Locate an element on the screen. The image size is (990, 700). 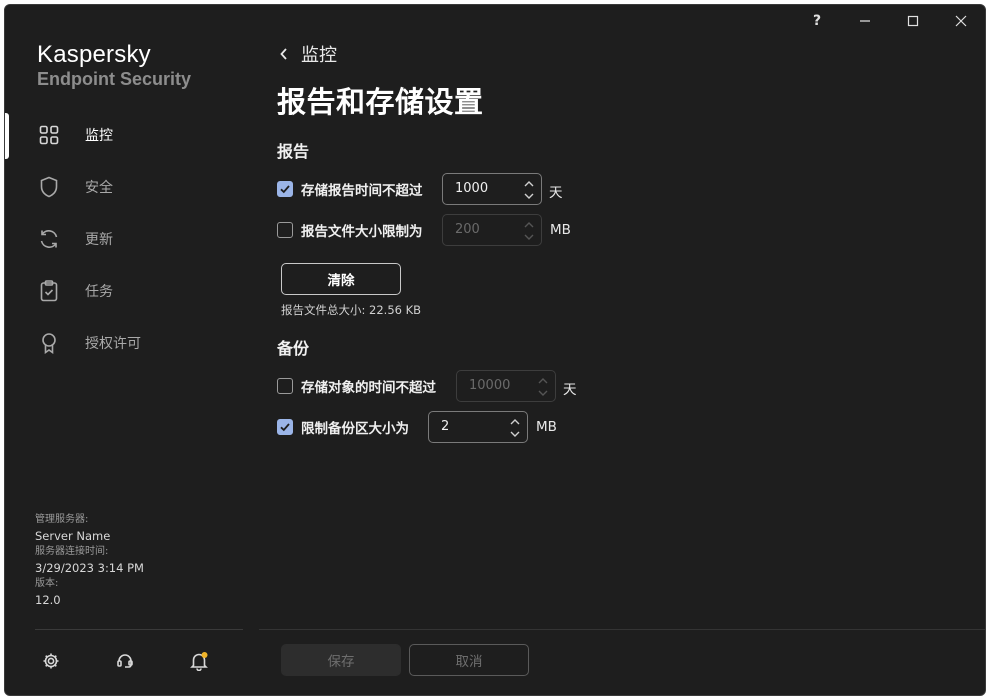
backup-store-time-label: 存储对象的时间不超过 is located at coordinates (368, 388).